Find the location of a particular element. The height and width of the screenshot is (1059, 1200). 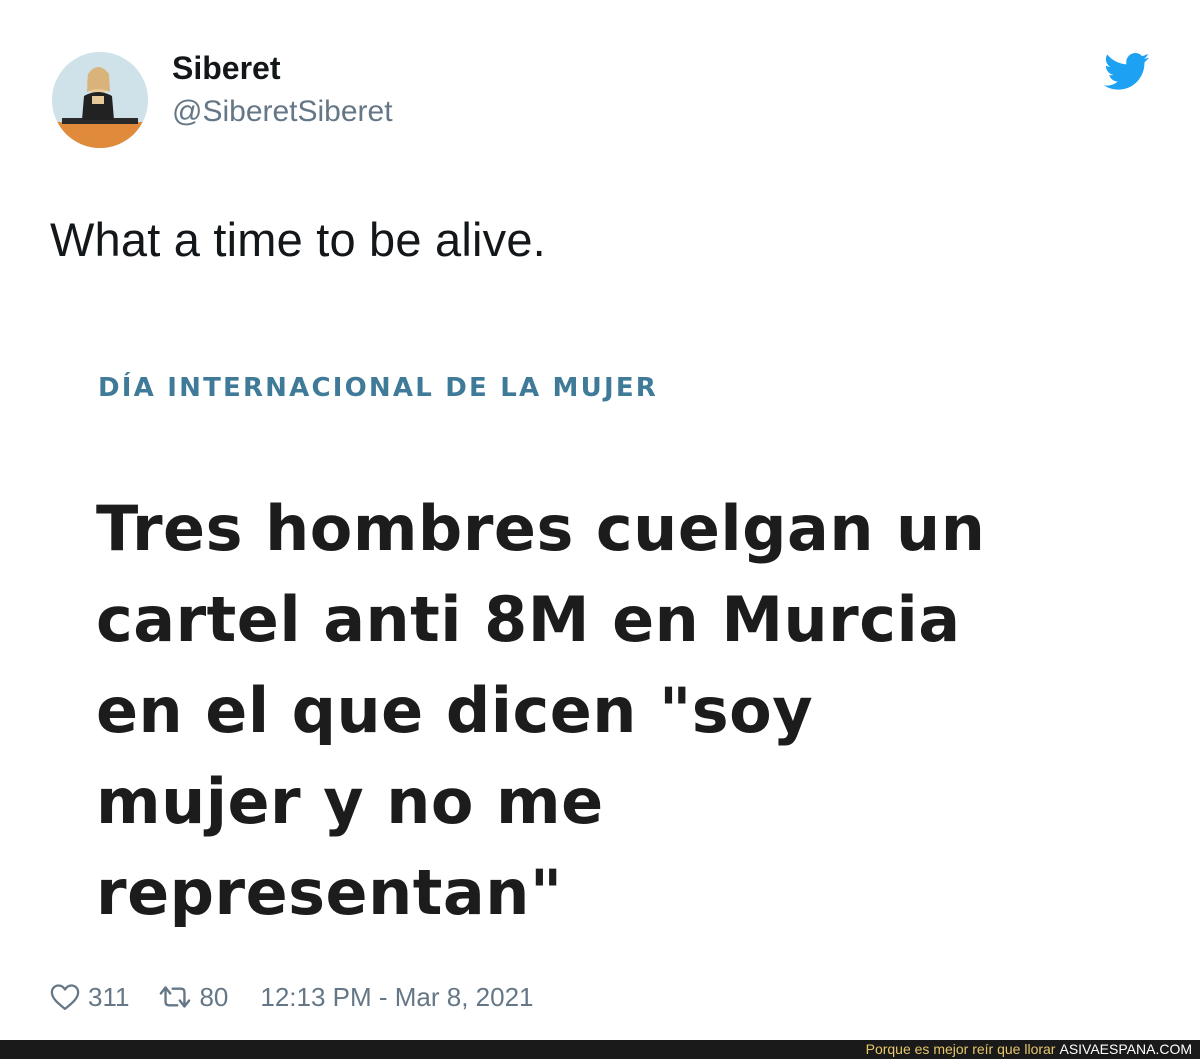

headline-line: representan" is located at coordinates (329, 892).